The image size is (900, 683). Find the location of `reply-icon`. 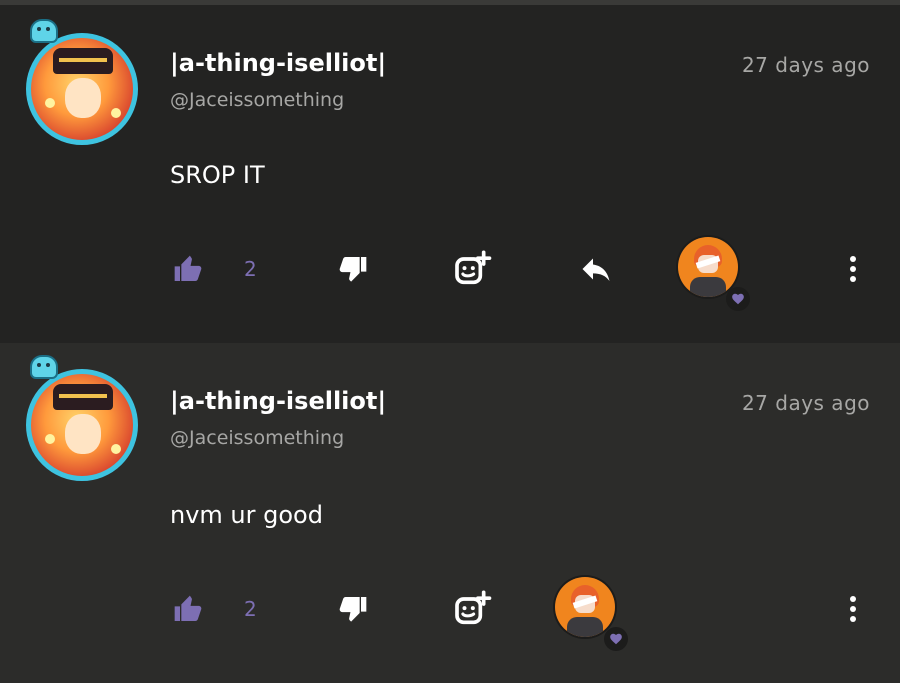

reply-icon is located at coordinates (596, 269).